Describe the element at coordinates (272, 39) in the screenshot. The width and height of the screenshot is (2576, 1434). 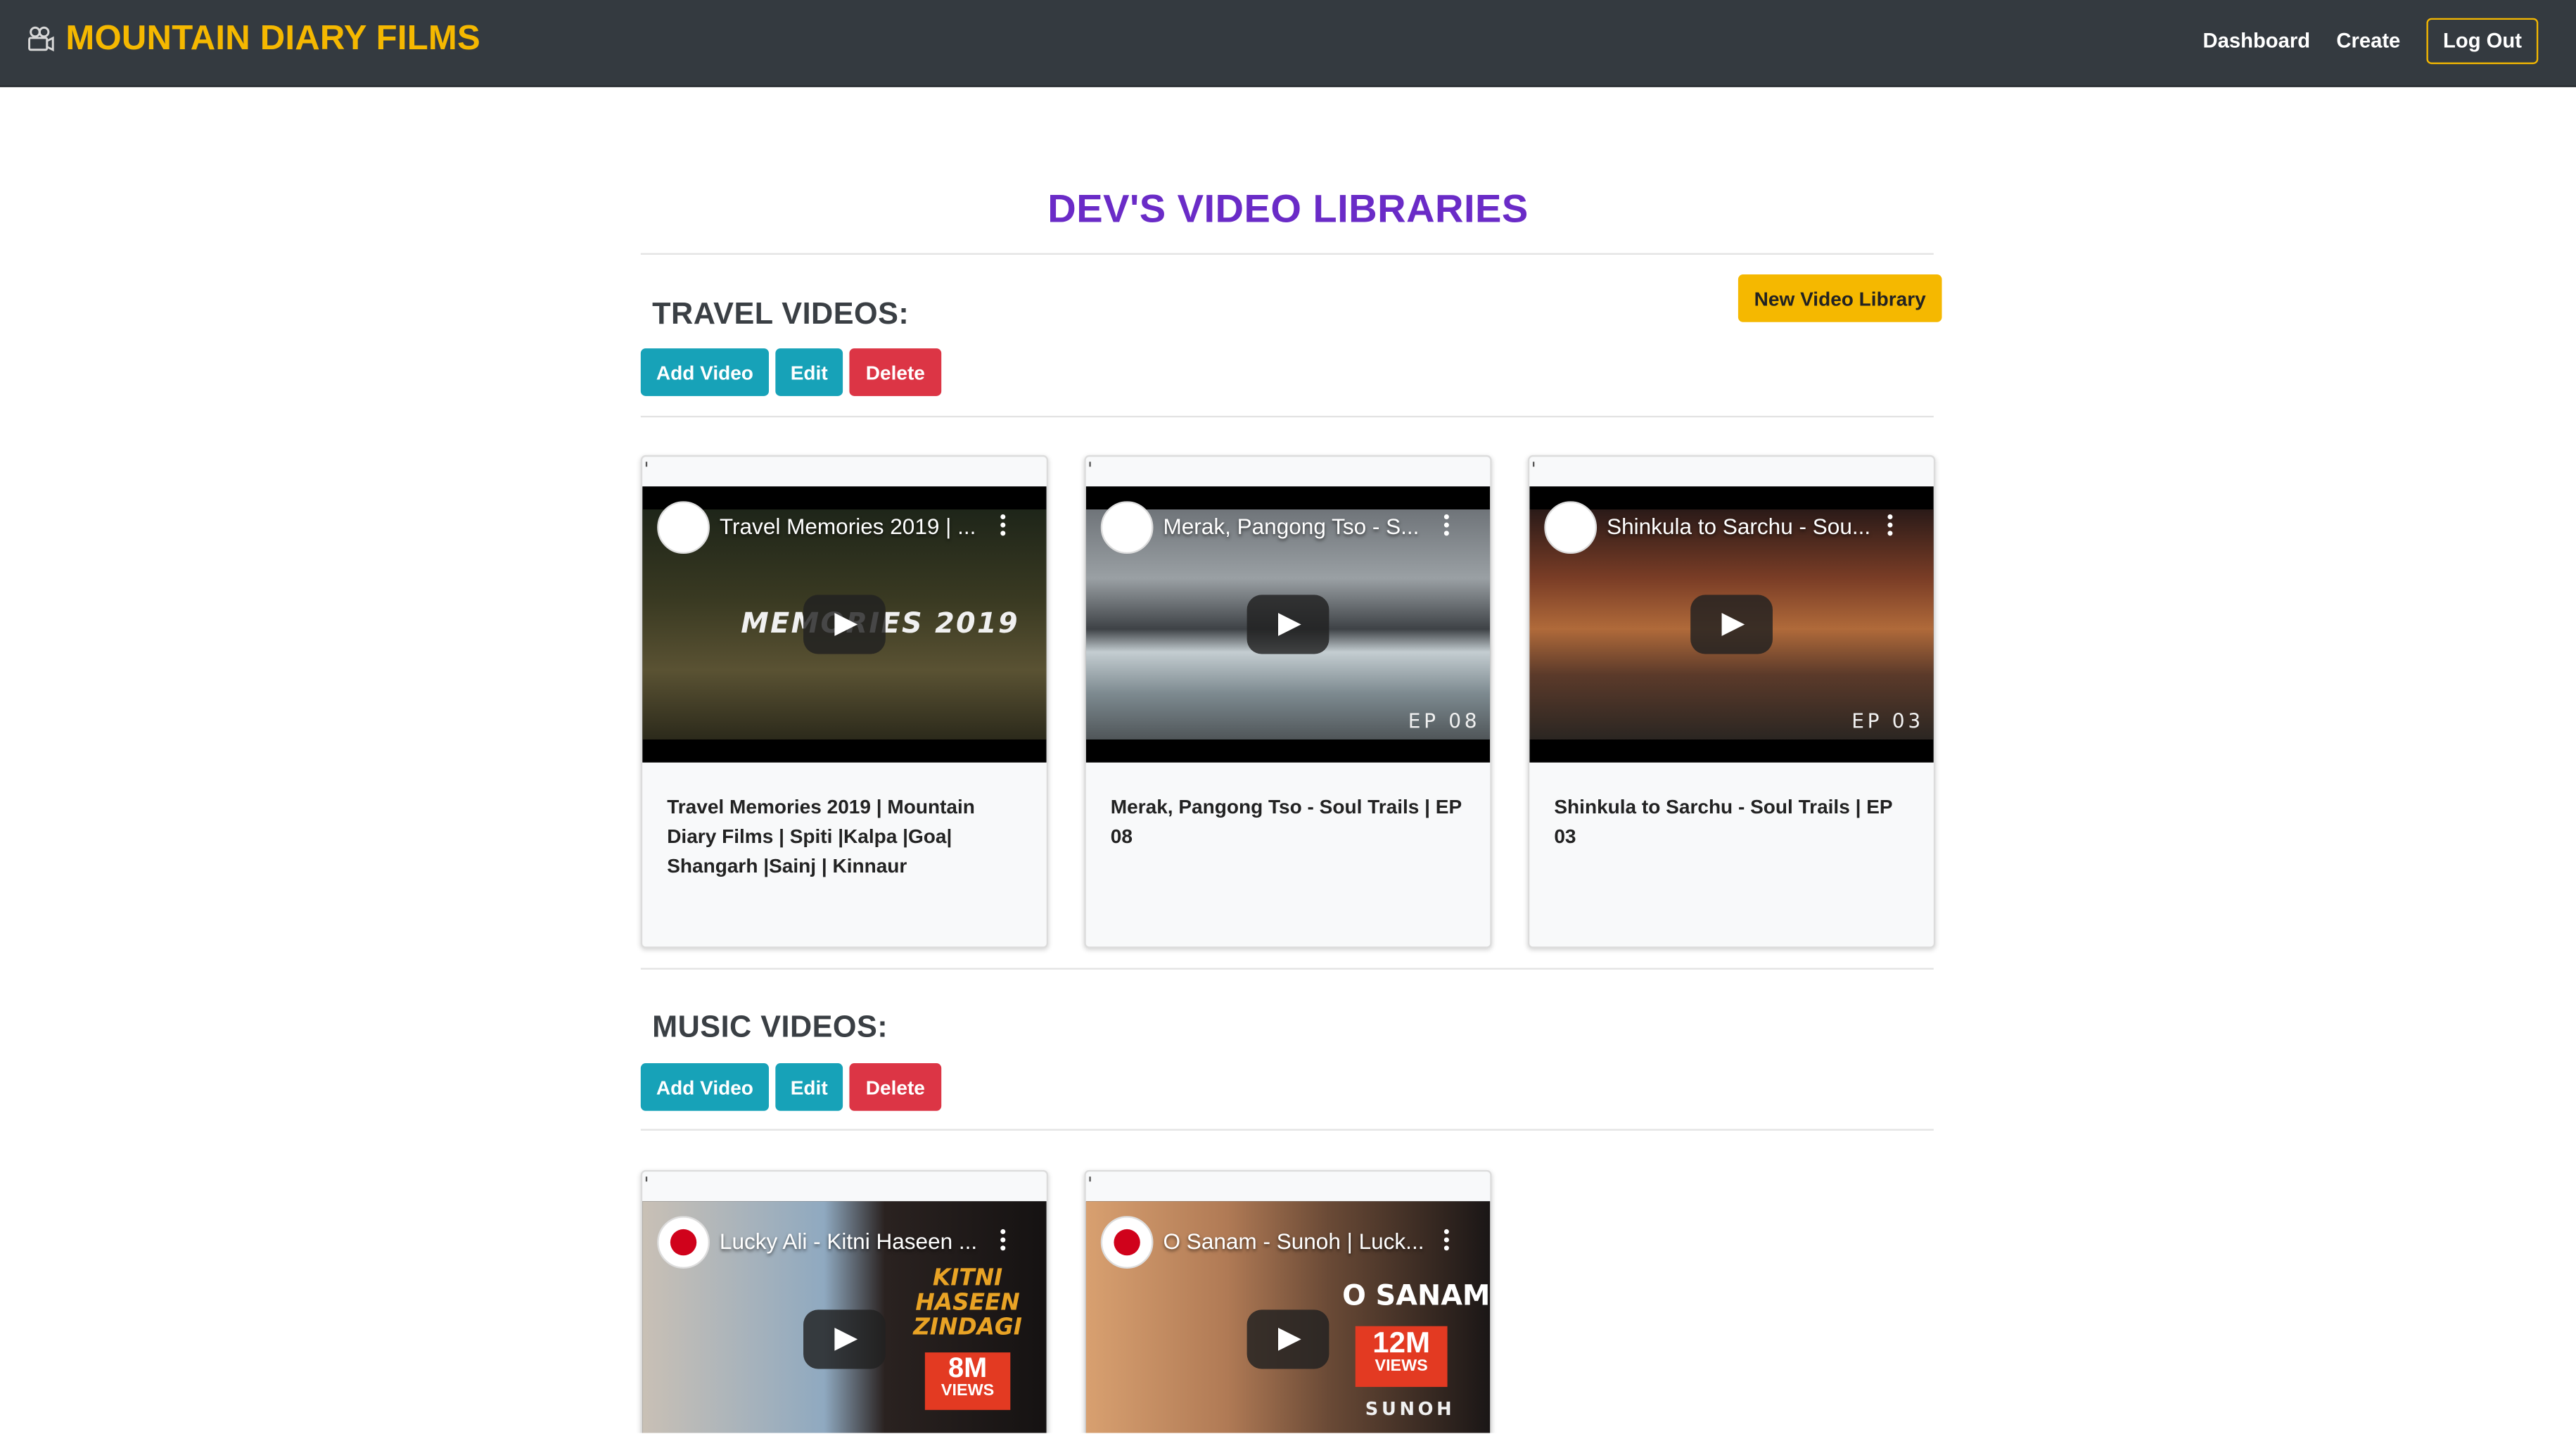
I see `brand-title: MOUNTAIN DIARY FILMS` at that location.